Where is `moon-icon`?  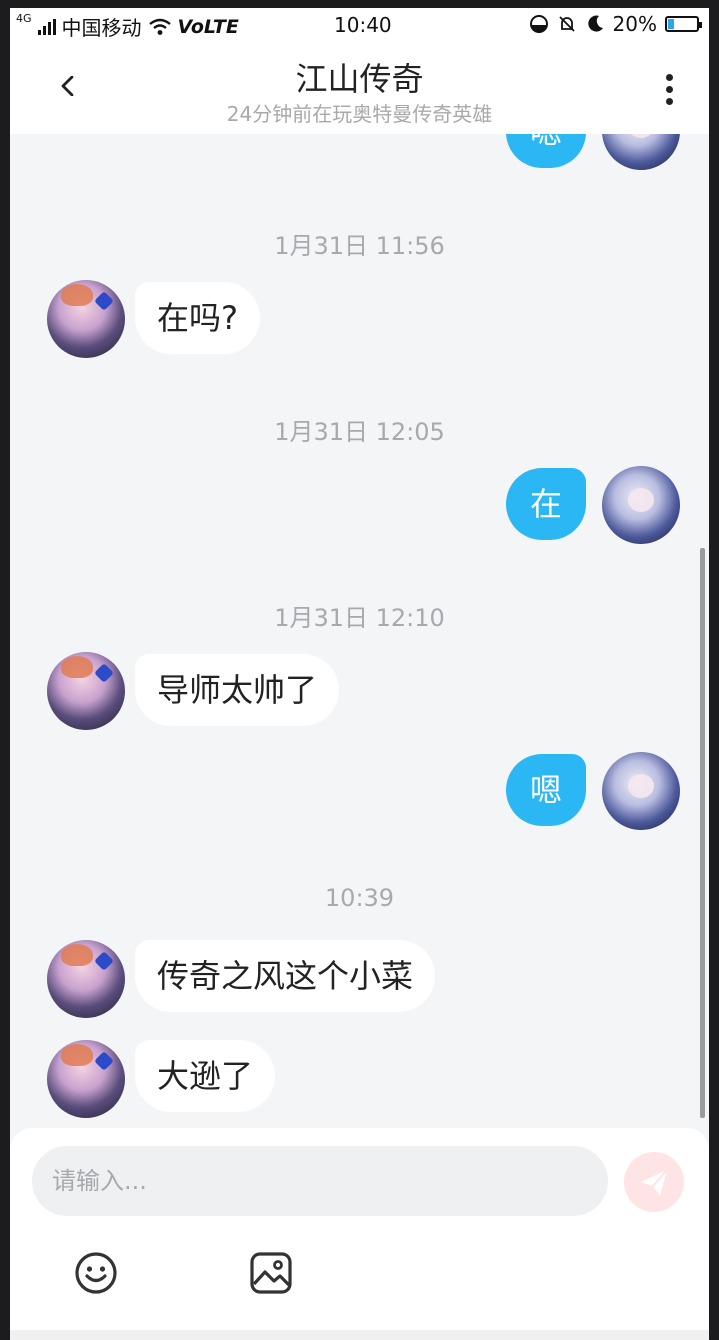
moon-icon is located at coordinates (595, 23).